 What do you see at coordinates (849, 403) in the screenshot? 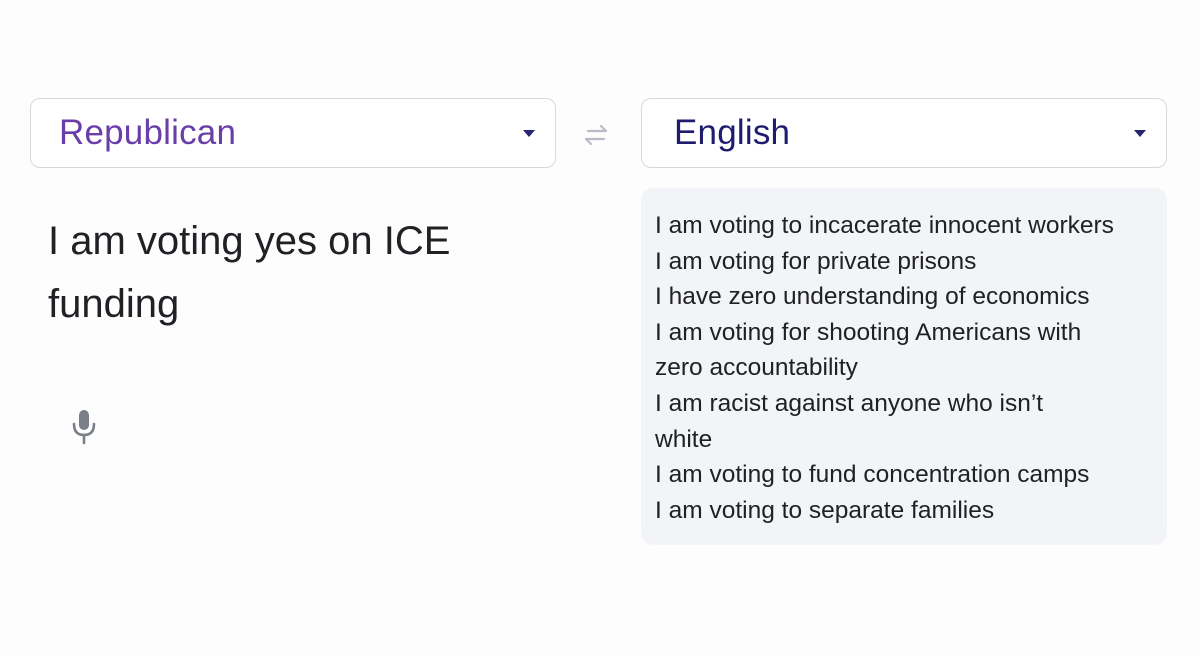
I see `translation-line: I am racist against anyone who isn’t` at bounding box center [849, 403].